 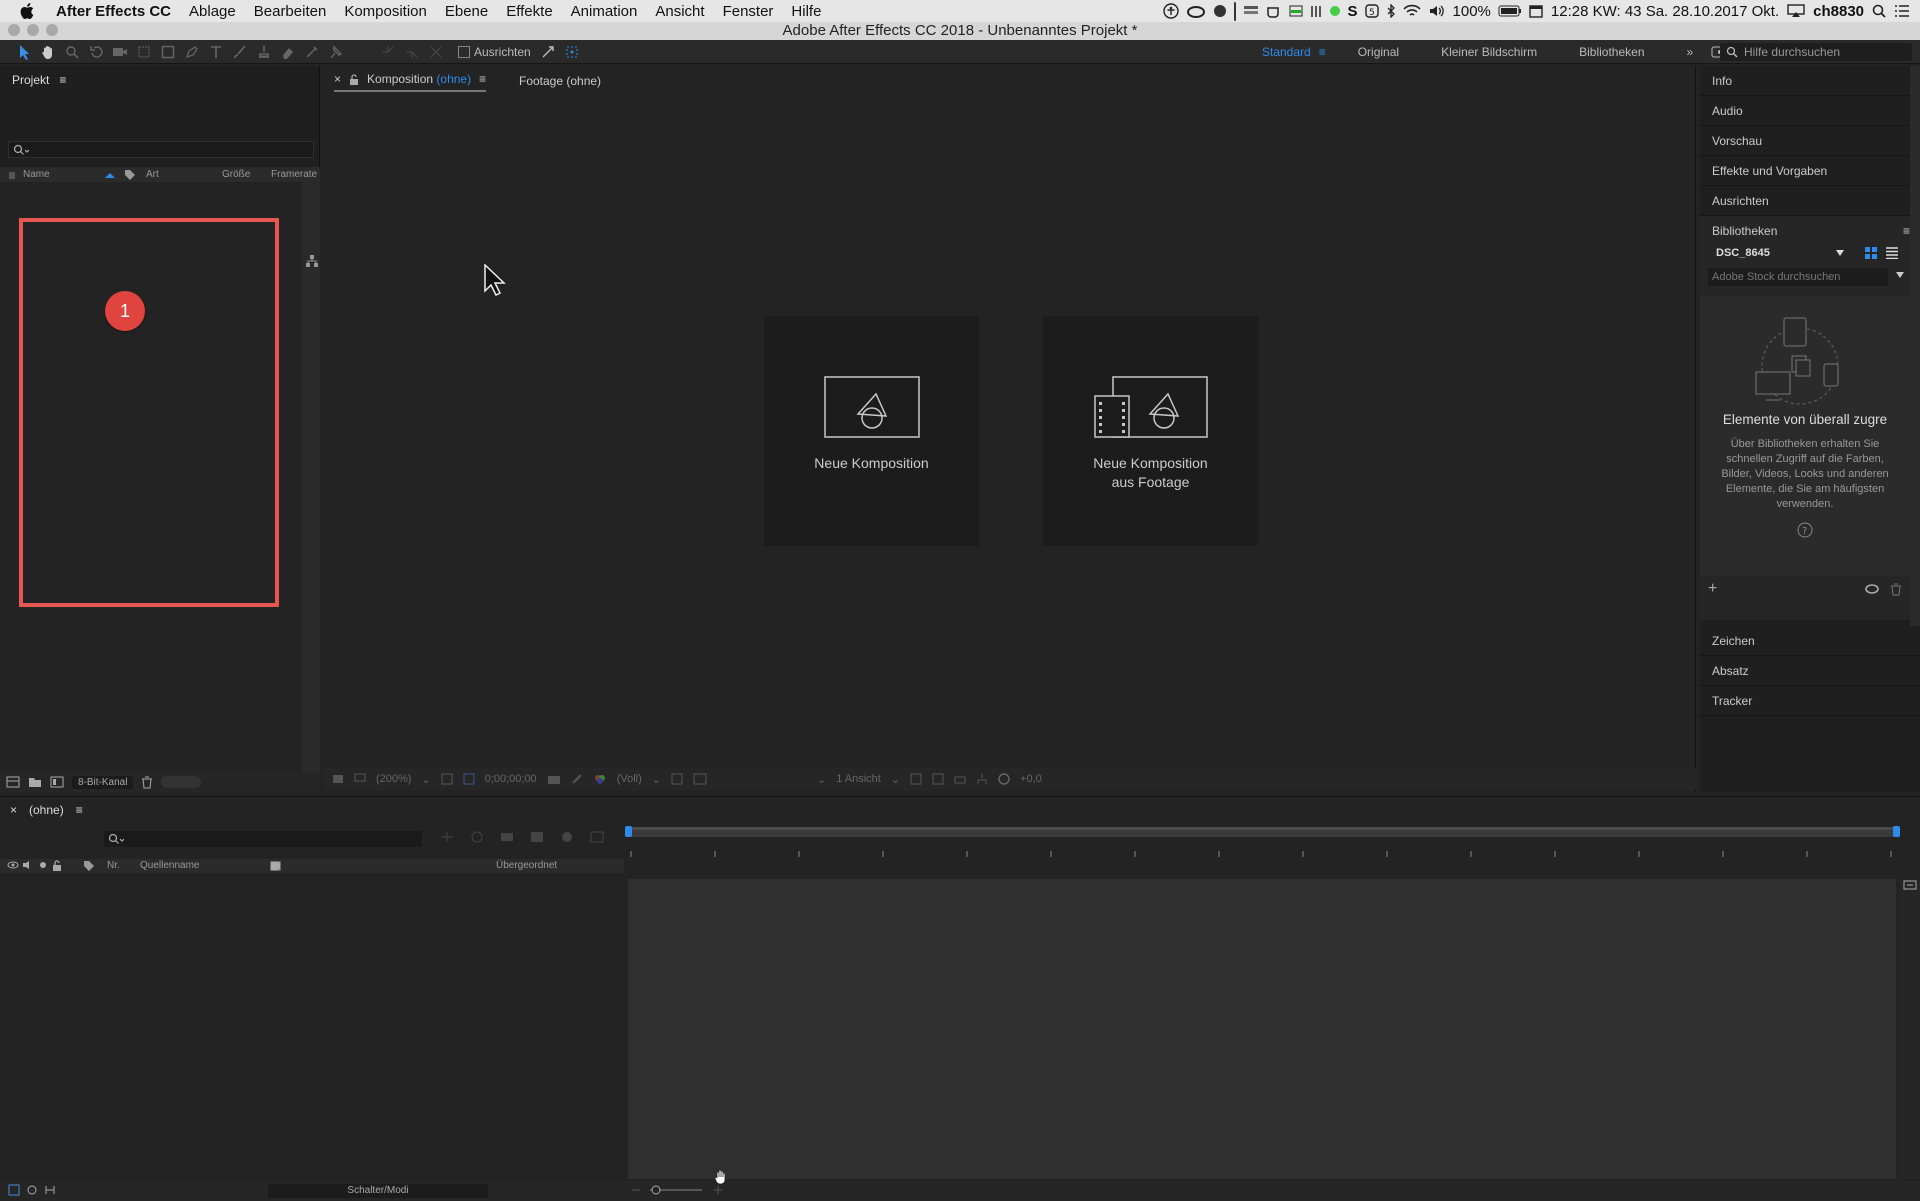 What do you see at coordinates (1810, 671) in the screenshot?
I see `panel-paragraph: Absatz` at bounding box center [1810, 671].